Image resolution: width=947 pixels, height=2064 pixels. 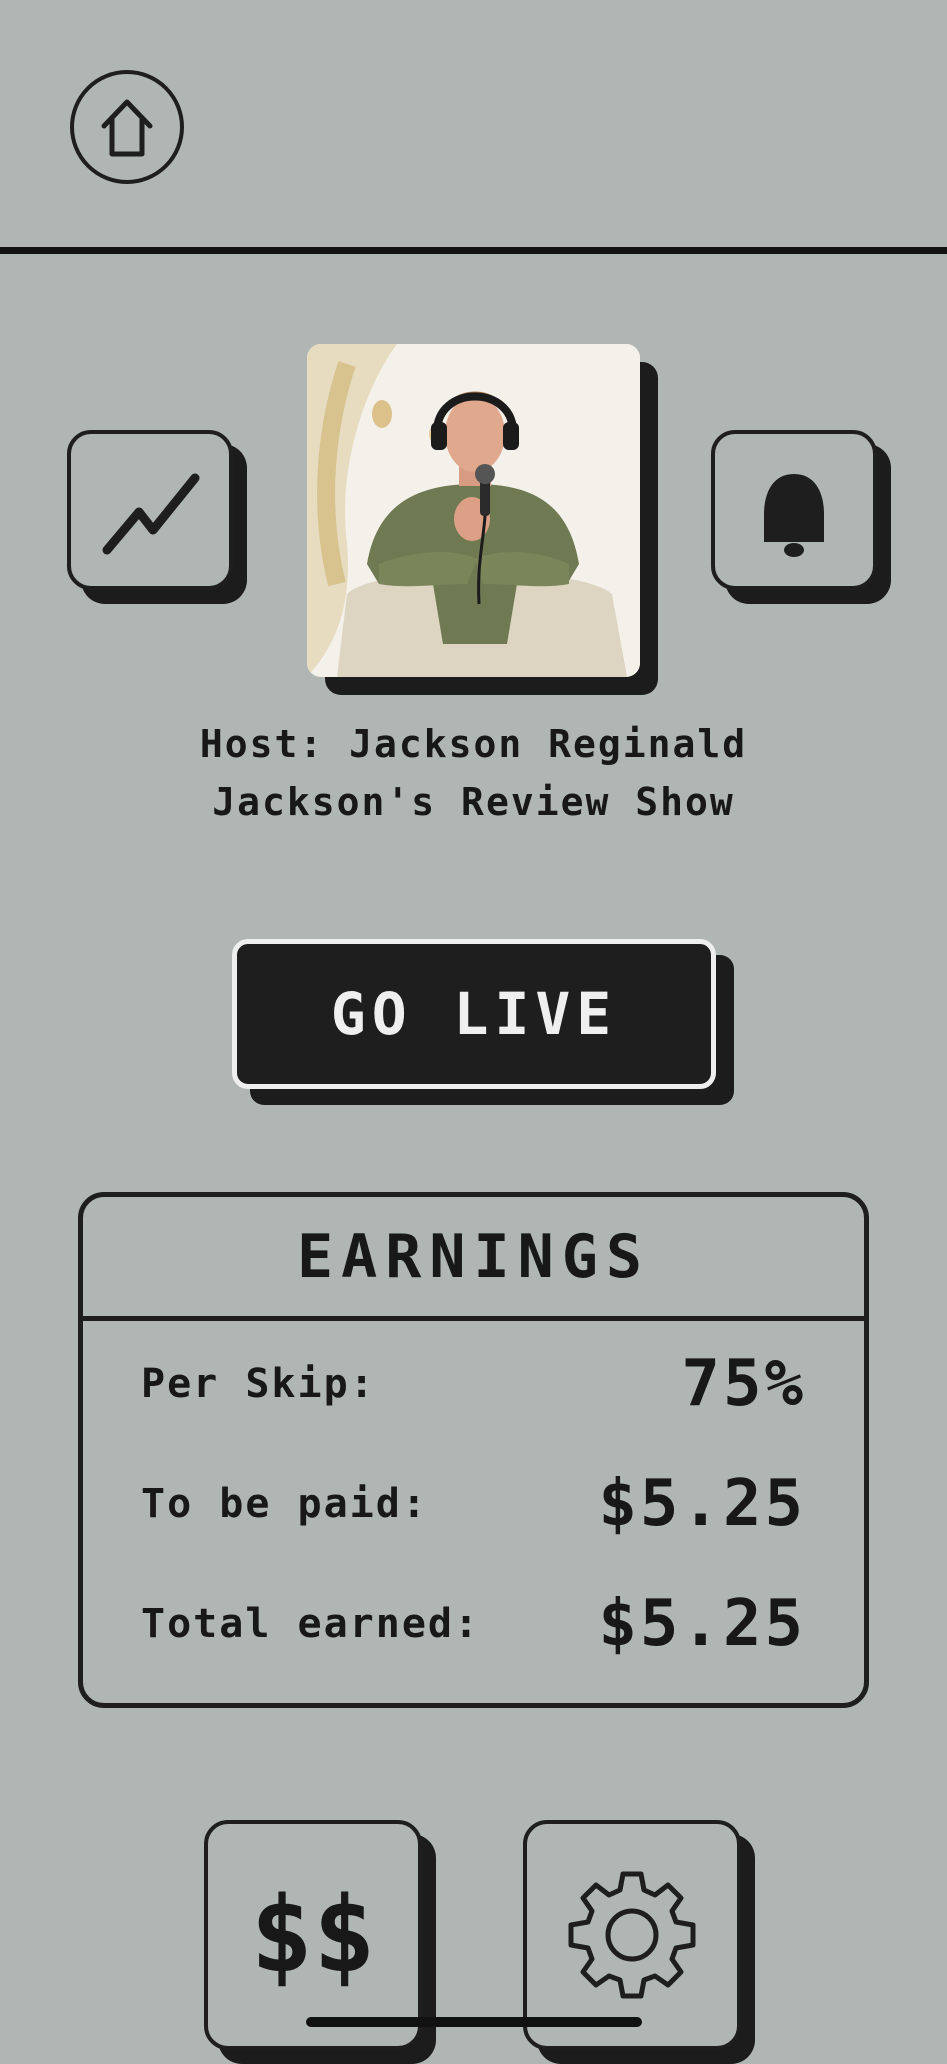 I want to click on trend-chart-icon, so click(x=151, y=514).